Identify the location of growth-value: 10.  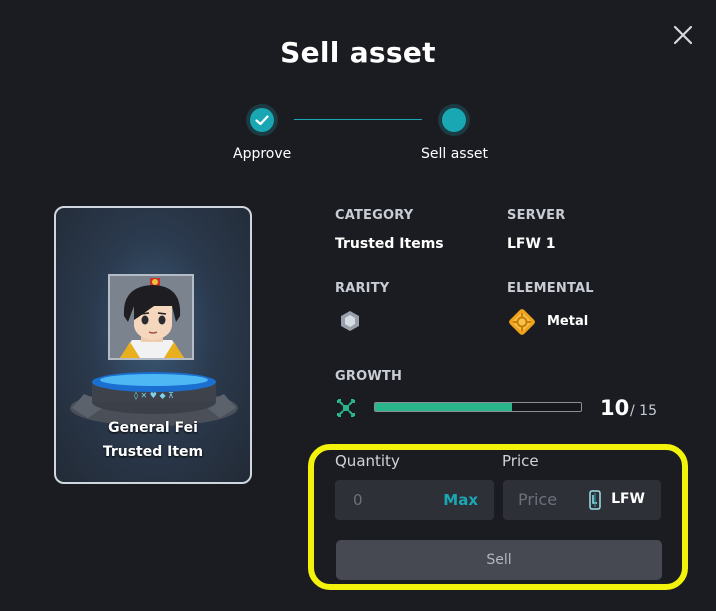
(615, 408).